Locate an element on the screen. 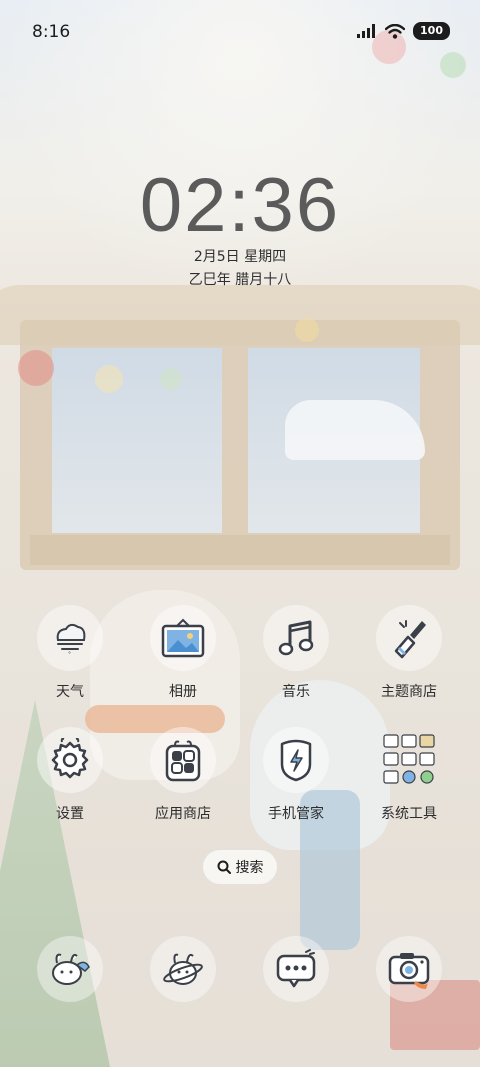  dock-camera is located at coordinates (409, 969).